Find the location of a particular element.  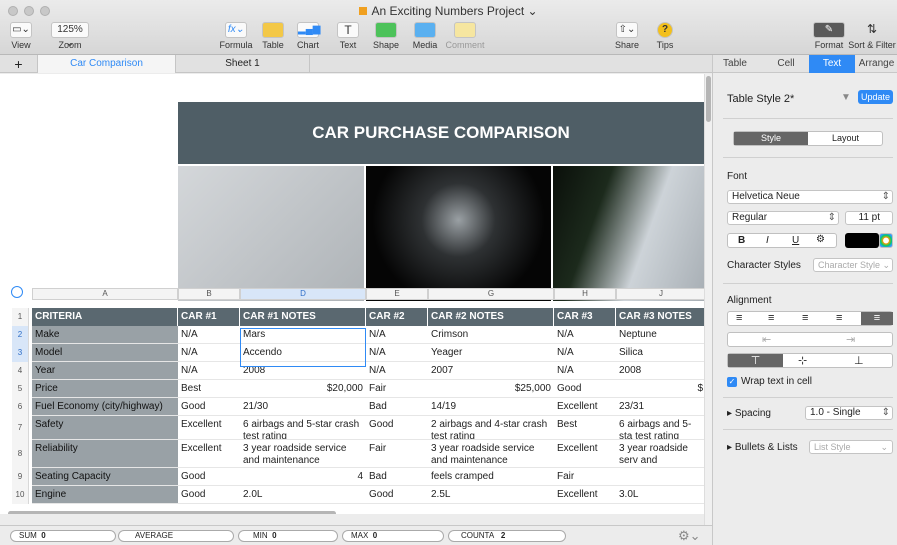

update-button: Update is located at coordinates (875, 97).